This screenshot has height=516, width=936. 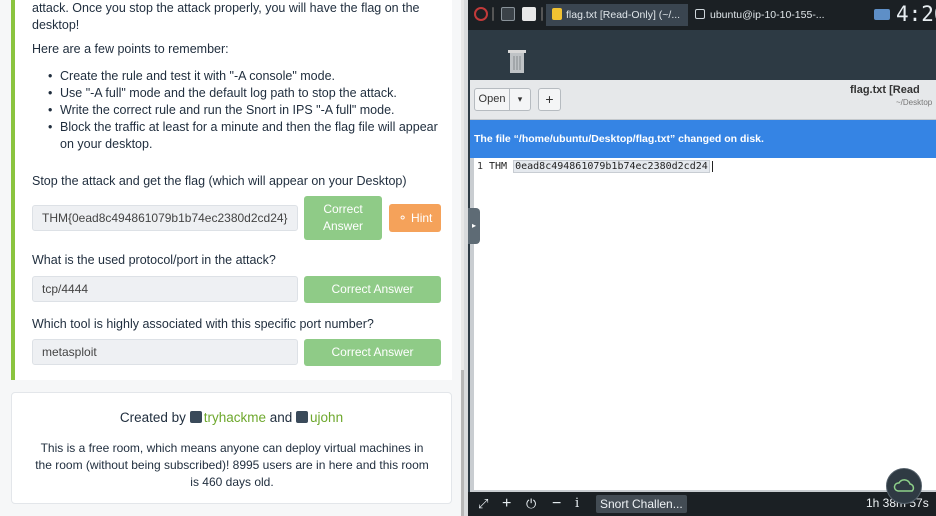 What do you see at coordinates (916, 14) in the screenshot?
I see `taskbar-clock: 4:26` at bounding box center [916, 14].